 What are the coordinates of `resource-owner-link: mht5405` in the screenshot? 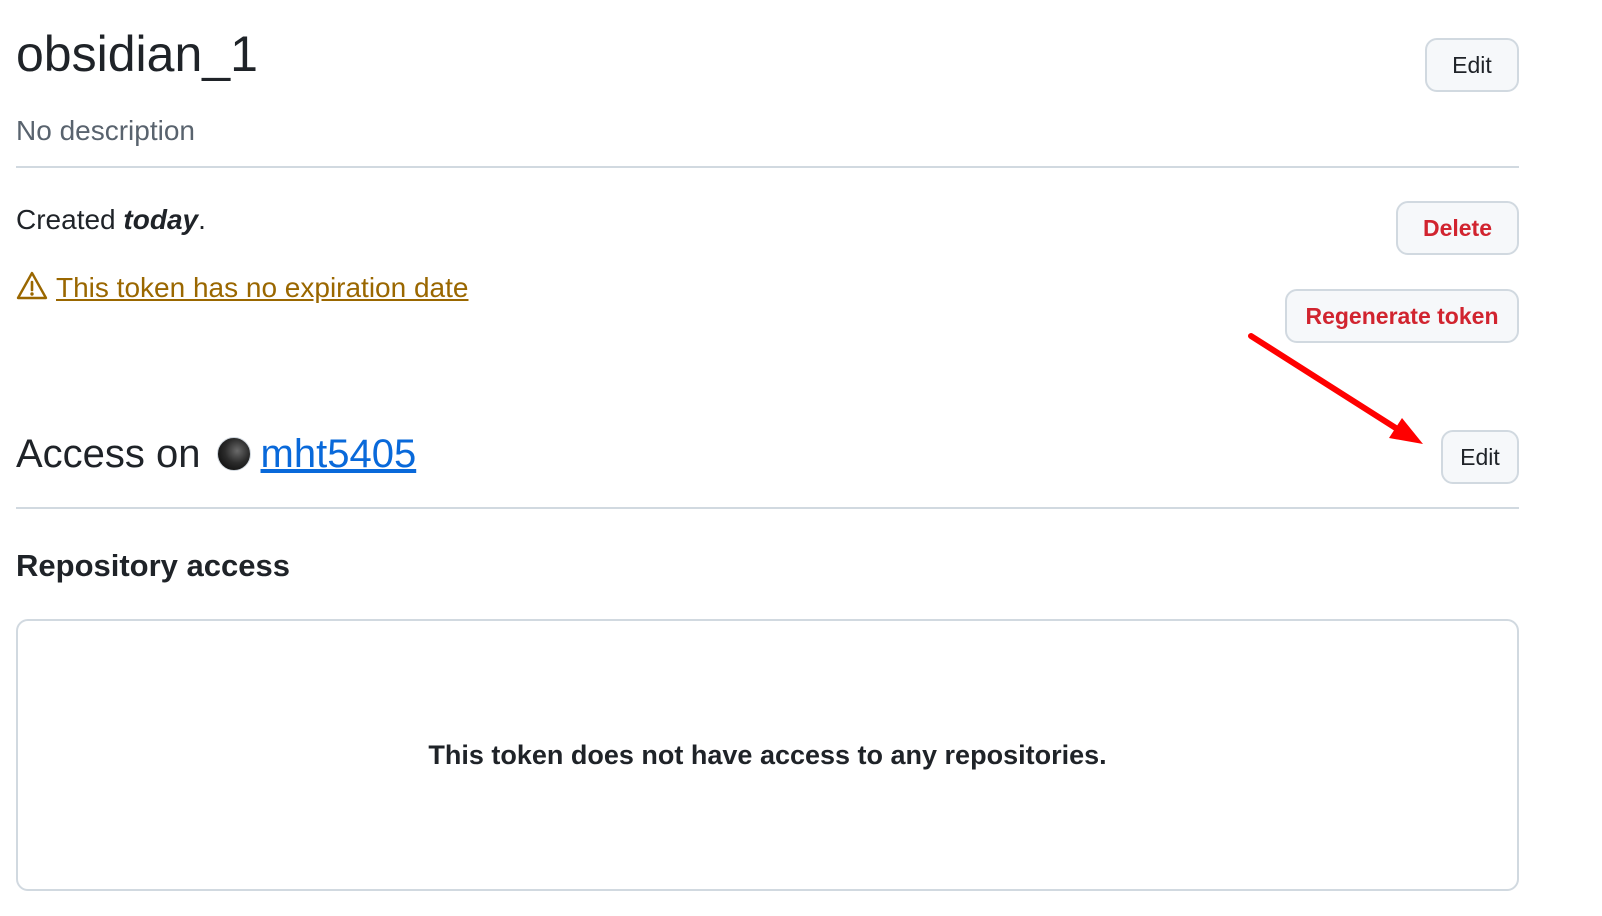 It's located at (339, 454).